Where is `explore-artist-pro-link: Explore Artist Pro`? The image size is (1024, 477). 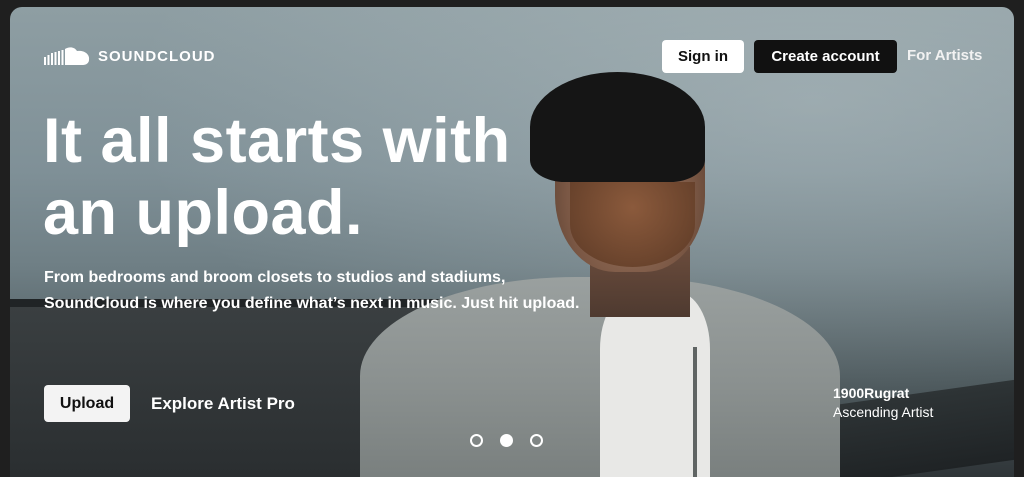 explore-artist-pro-link: Explore Artist Pro is located at coordinates (223, 404).